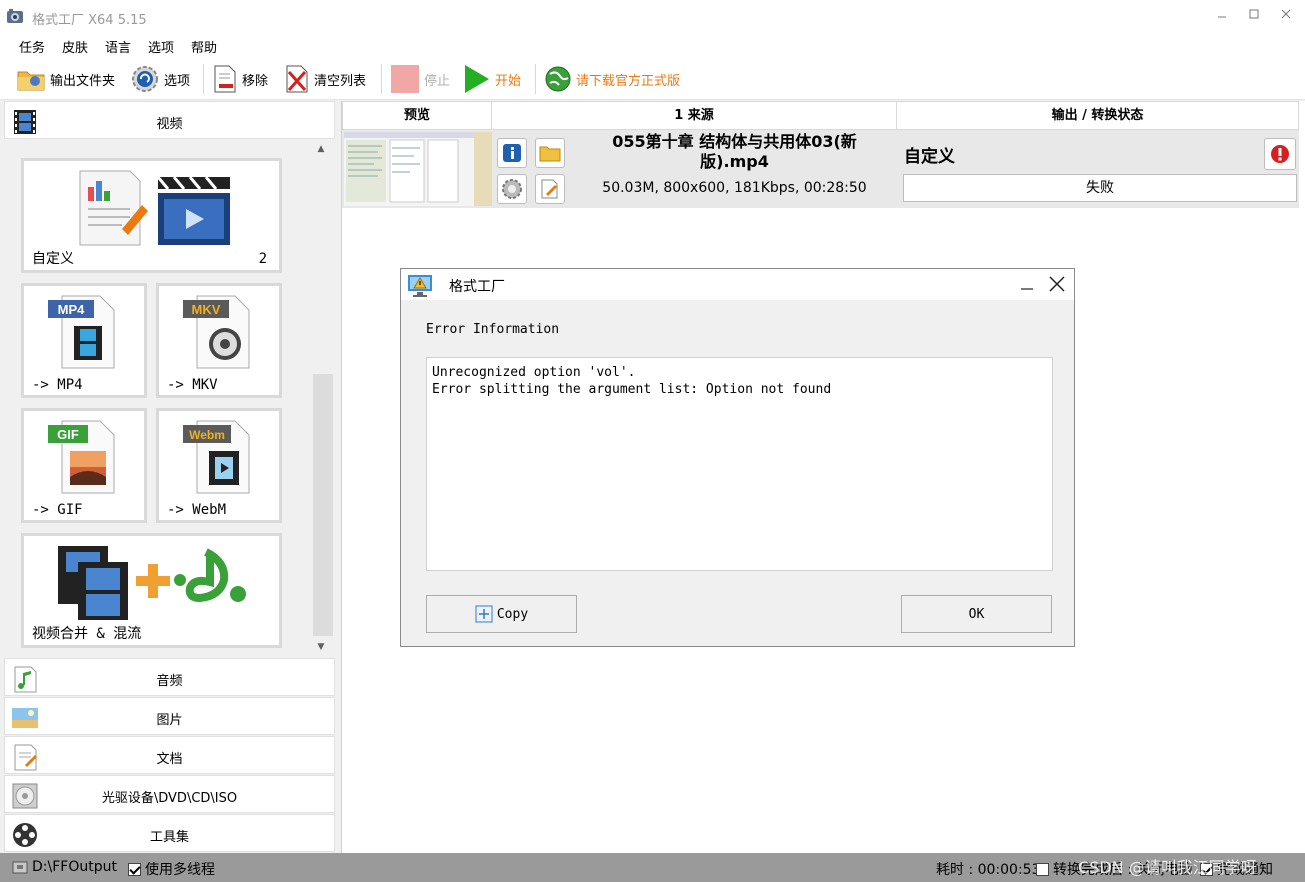 This screenshot has height=882, width=1305. I want to click on category-audio: 音频, so click(169, 677).